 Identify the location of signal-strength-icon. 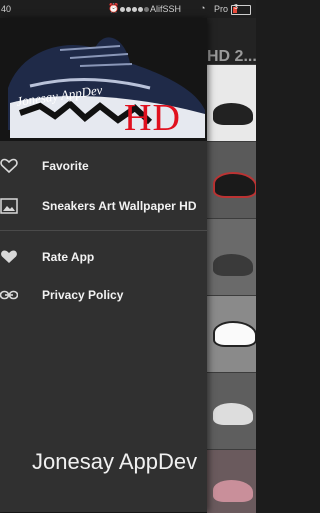
(135, 9).